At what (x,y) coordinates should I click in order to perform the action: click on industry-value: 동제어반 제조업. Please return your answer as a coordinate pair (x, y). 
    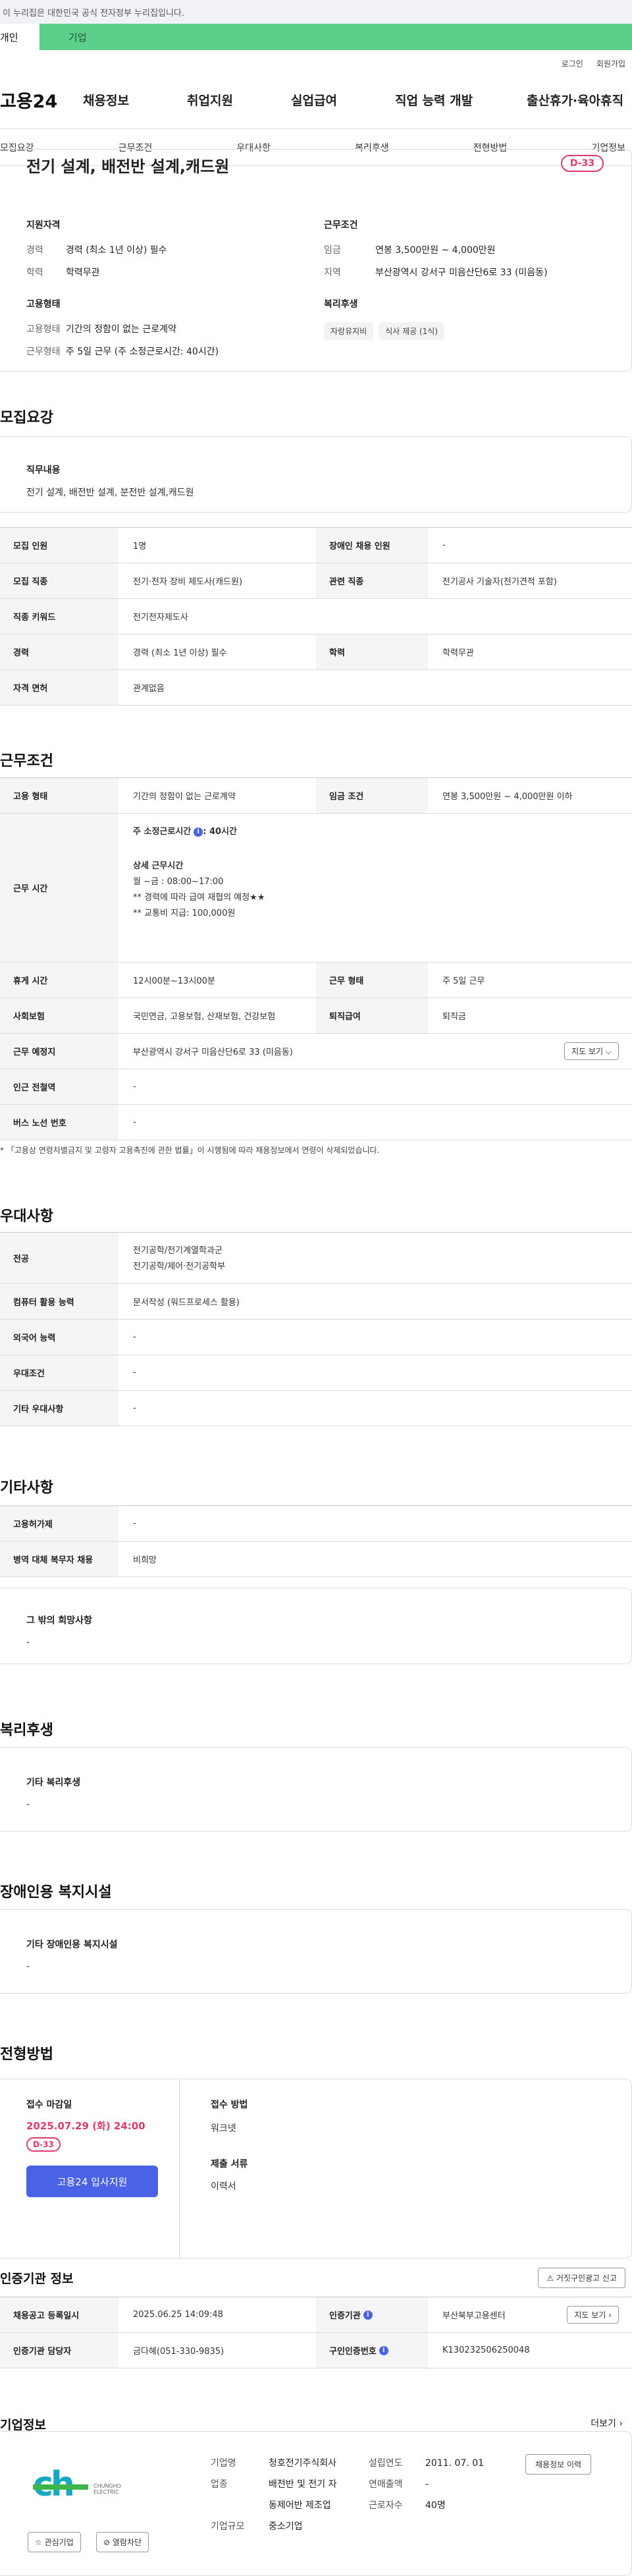
    Looking at the image, I should click on (300, 2505).